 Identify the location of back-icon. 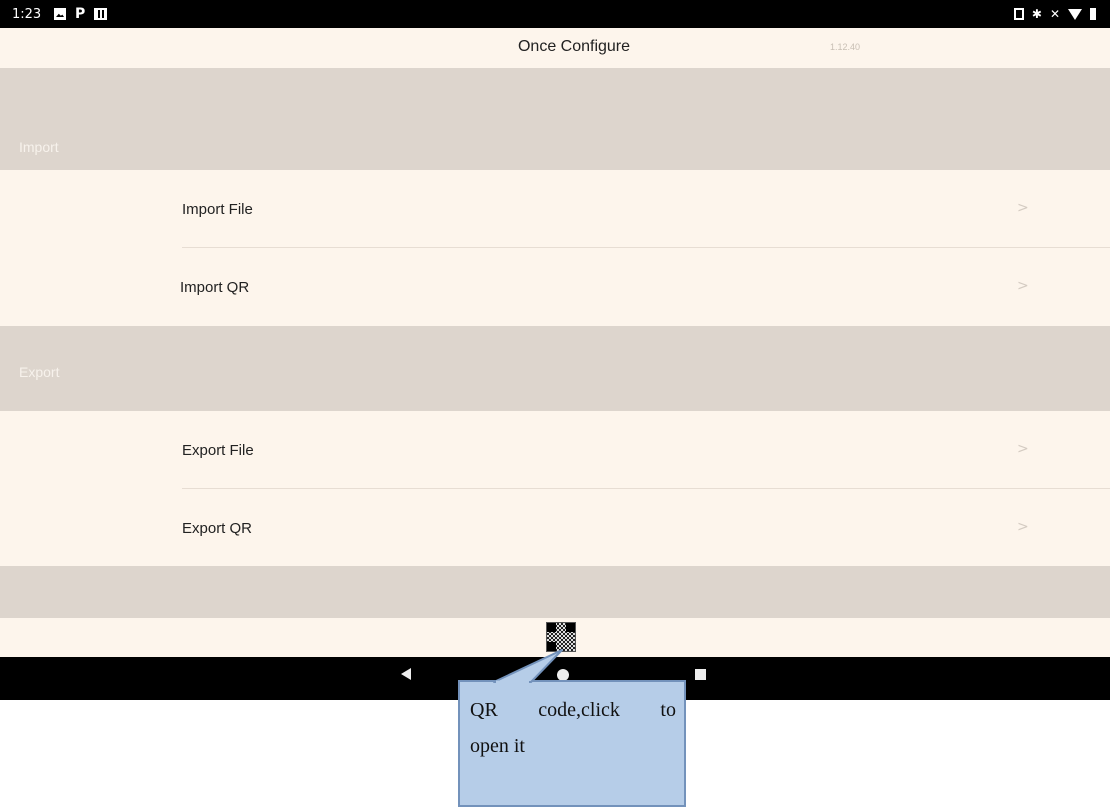
(406, 674).